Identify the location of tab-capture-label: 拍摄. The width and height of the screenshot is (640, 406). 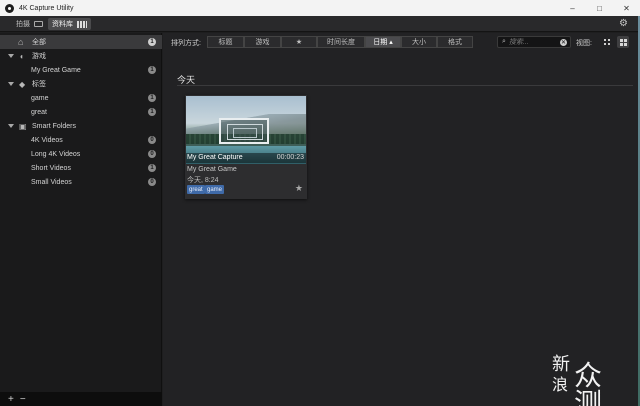
(23, 24).